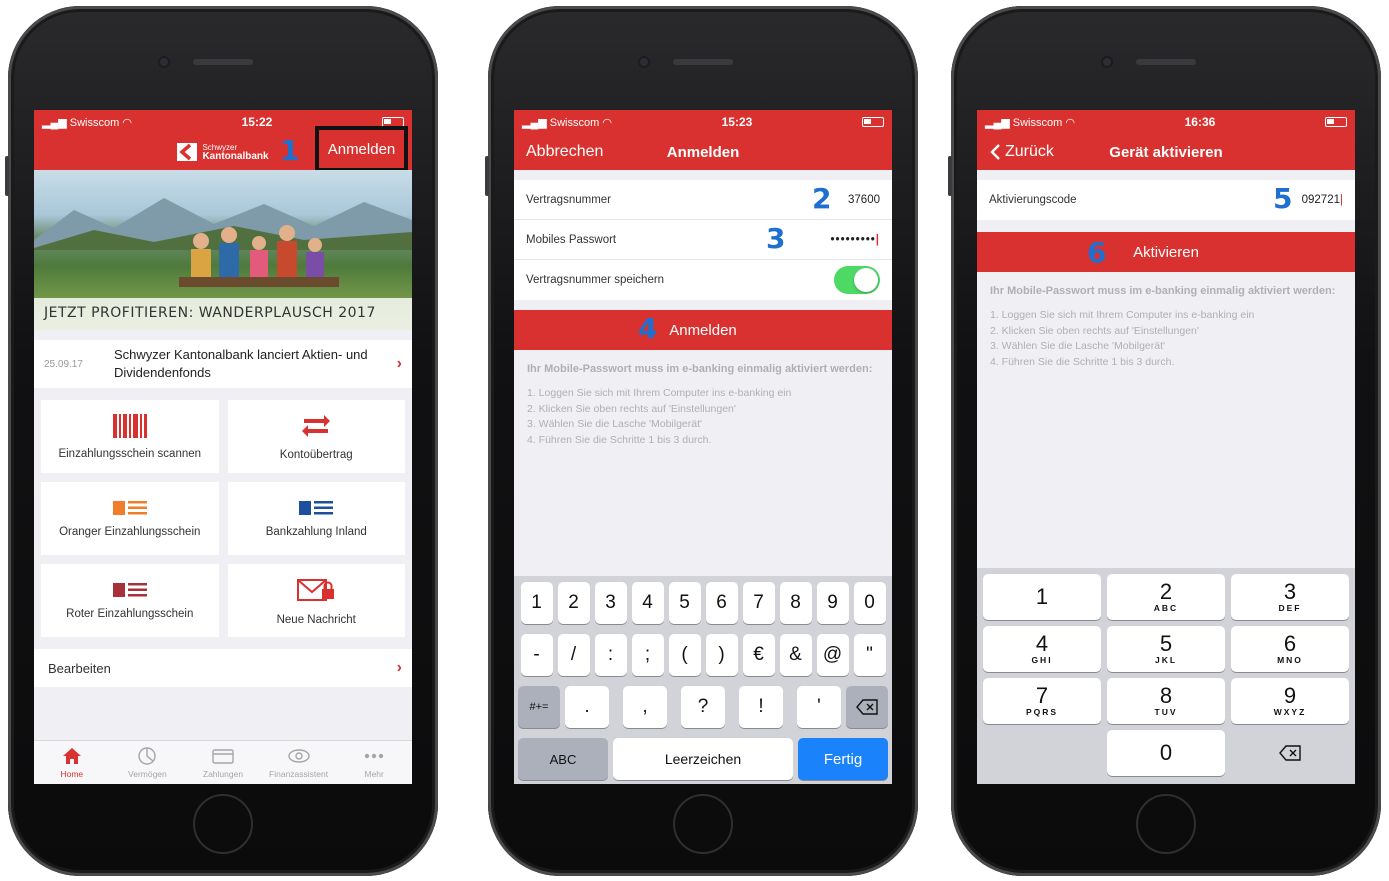  Describe the element at coordinates (1021, 152) in the screenshot. I see `back-button: Zurück` at that location.